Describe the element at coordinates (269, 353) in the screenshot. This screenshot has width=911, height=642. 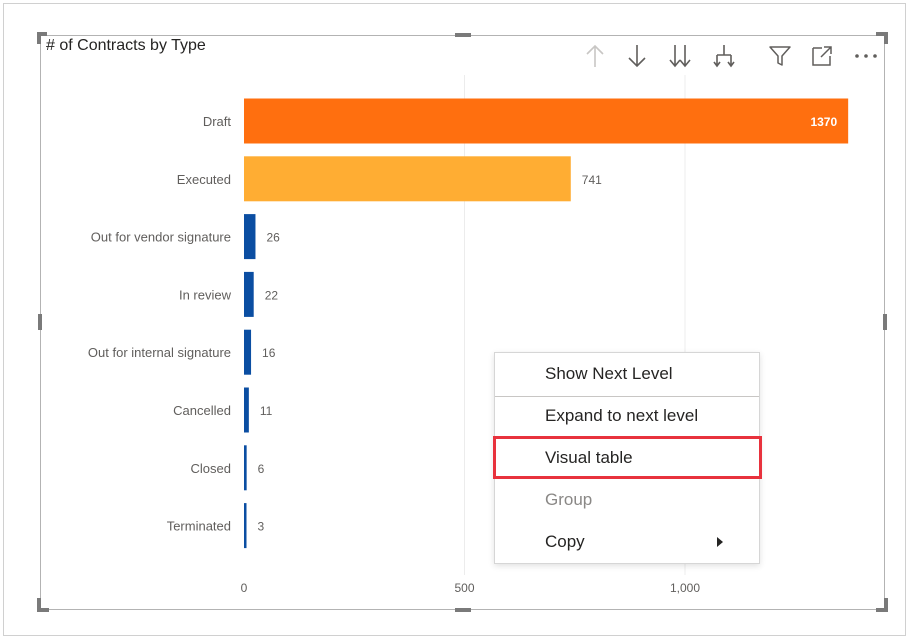
I see `data-label: 16` at that location.